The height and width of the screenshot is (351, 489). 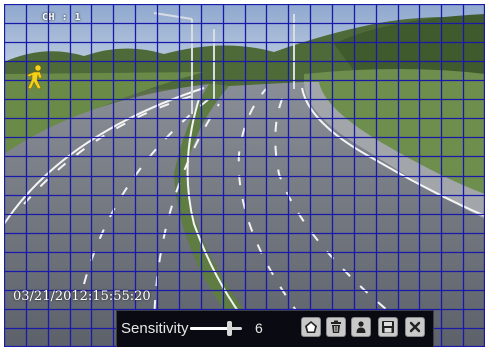 I want to click on sensitivity-value: 6, so click(x=259, y=328).